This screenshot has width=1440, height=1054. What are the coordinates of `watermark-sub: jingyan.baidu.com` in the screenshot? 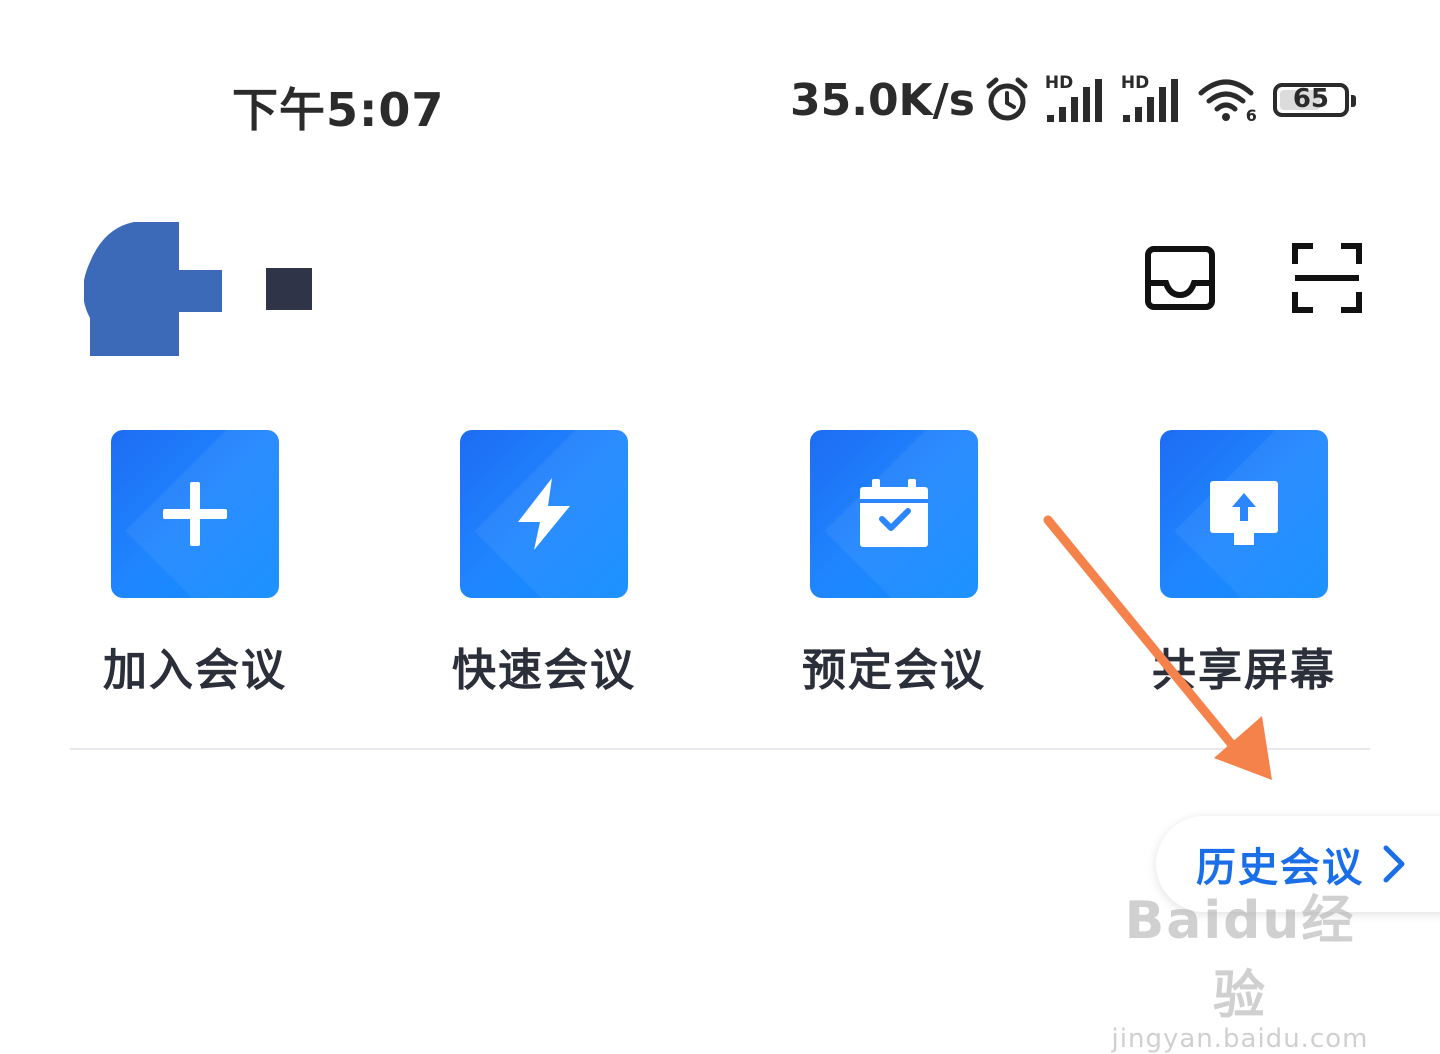 It's located at (1240, 1039).